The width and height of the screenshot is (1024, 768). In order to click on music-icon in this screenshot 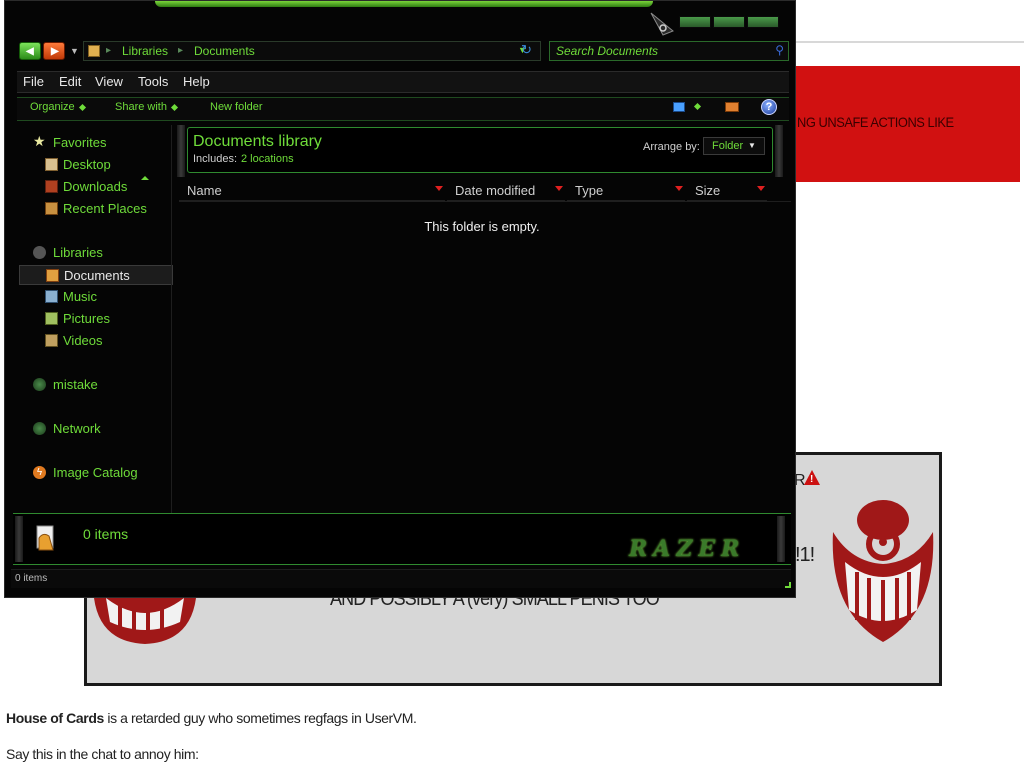, I will do `click(51, 296)`.